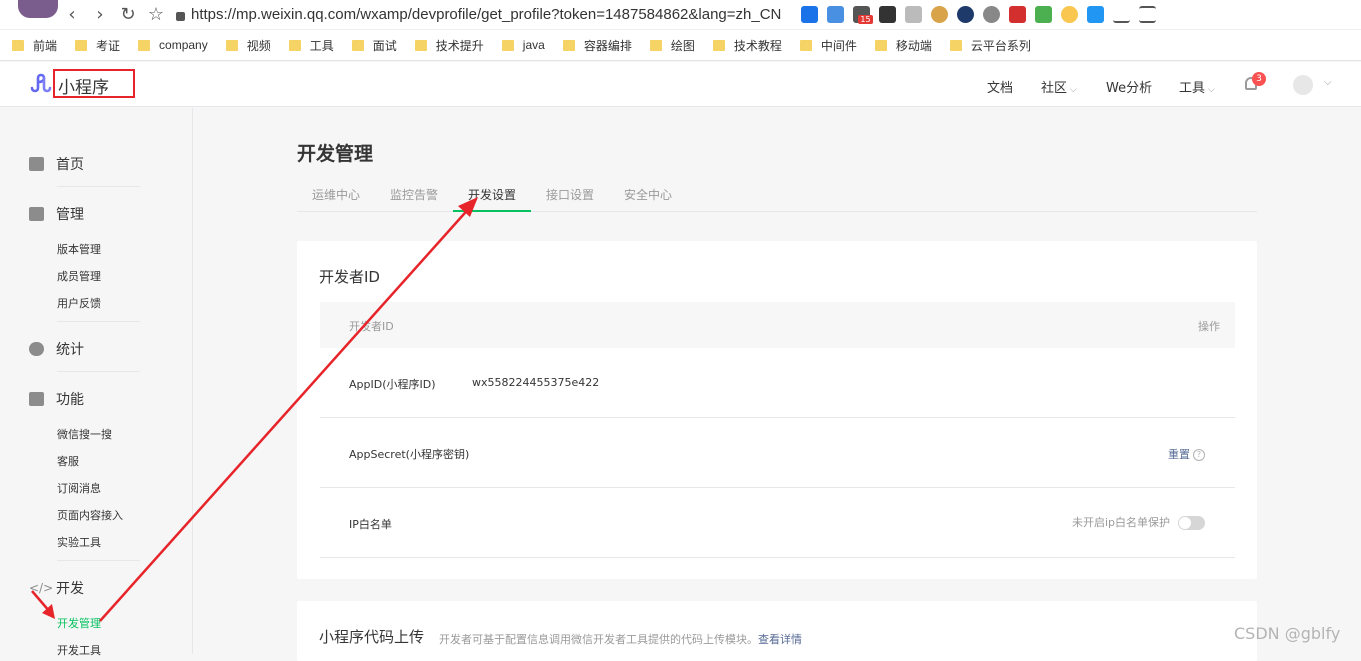  What do you see at coordinates (83, 85) in the screenshot?
I see `brand-title: 小程序` at bounding box center [83, 85].